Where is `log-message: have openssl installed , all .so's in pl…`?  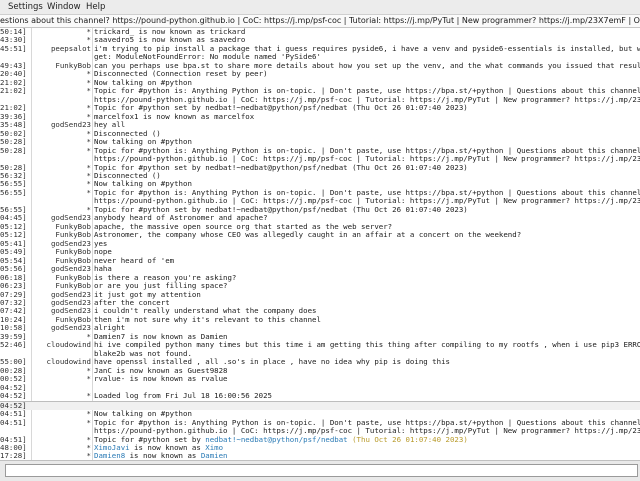
log-message: have openssl installed , all .so's in pl… is located at coordinates (272, 362).